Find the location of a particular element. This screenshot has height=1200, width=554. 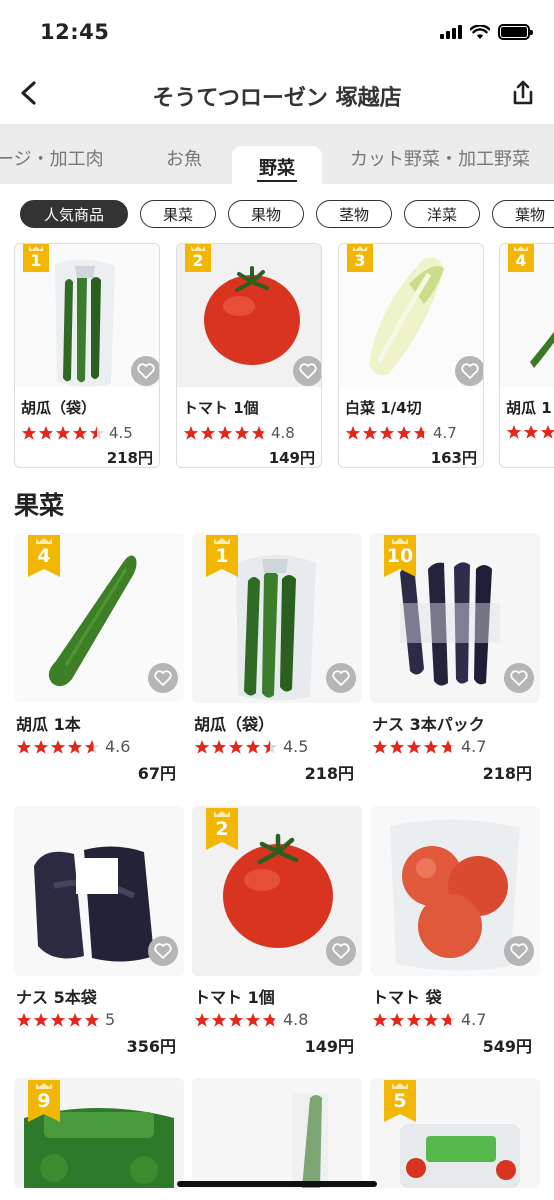

tab-processed-meat: ージ・加工肉 is located at coordinates (52, 158).